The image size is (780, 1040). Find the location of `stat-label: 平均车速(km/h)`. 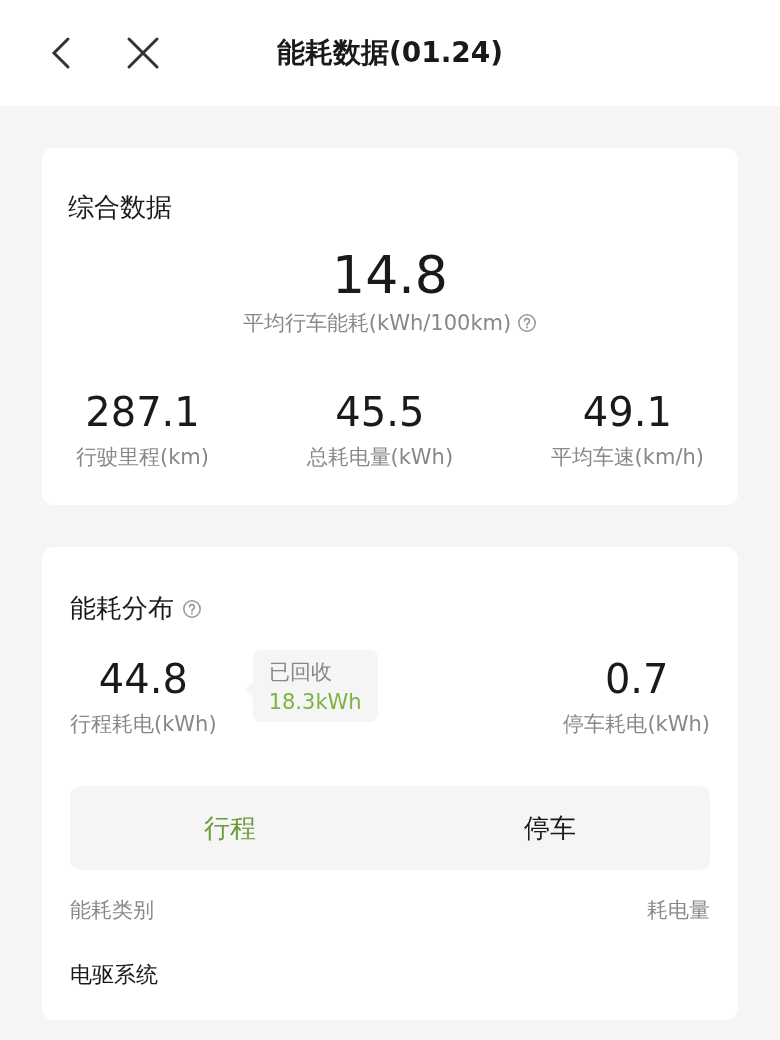

stat-label: 平均车速(km/h) is located at coordinates (627, 457).